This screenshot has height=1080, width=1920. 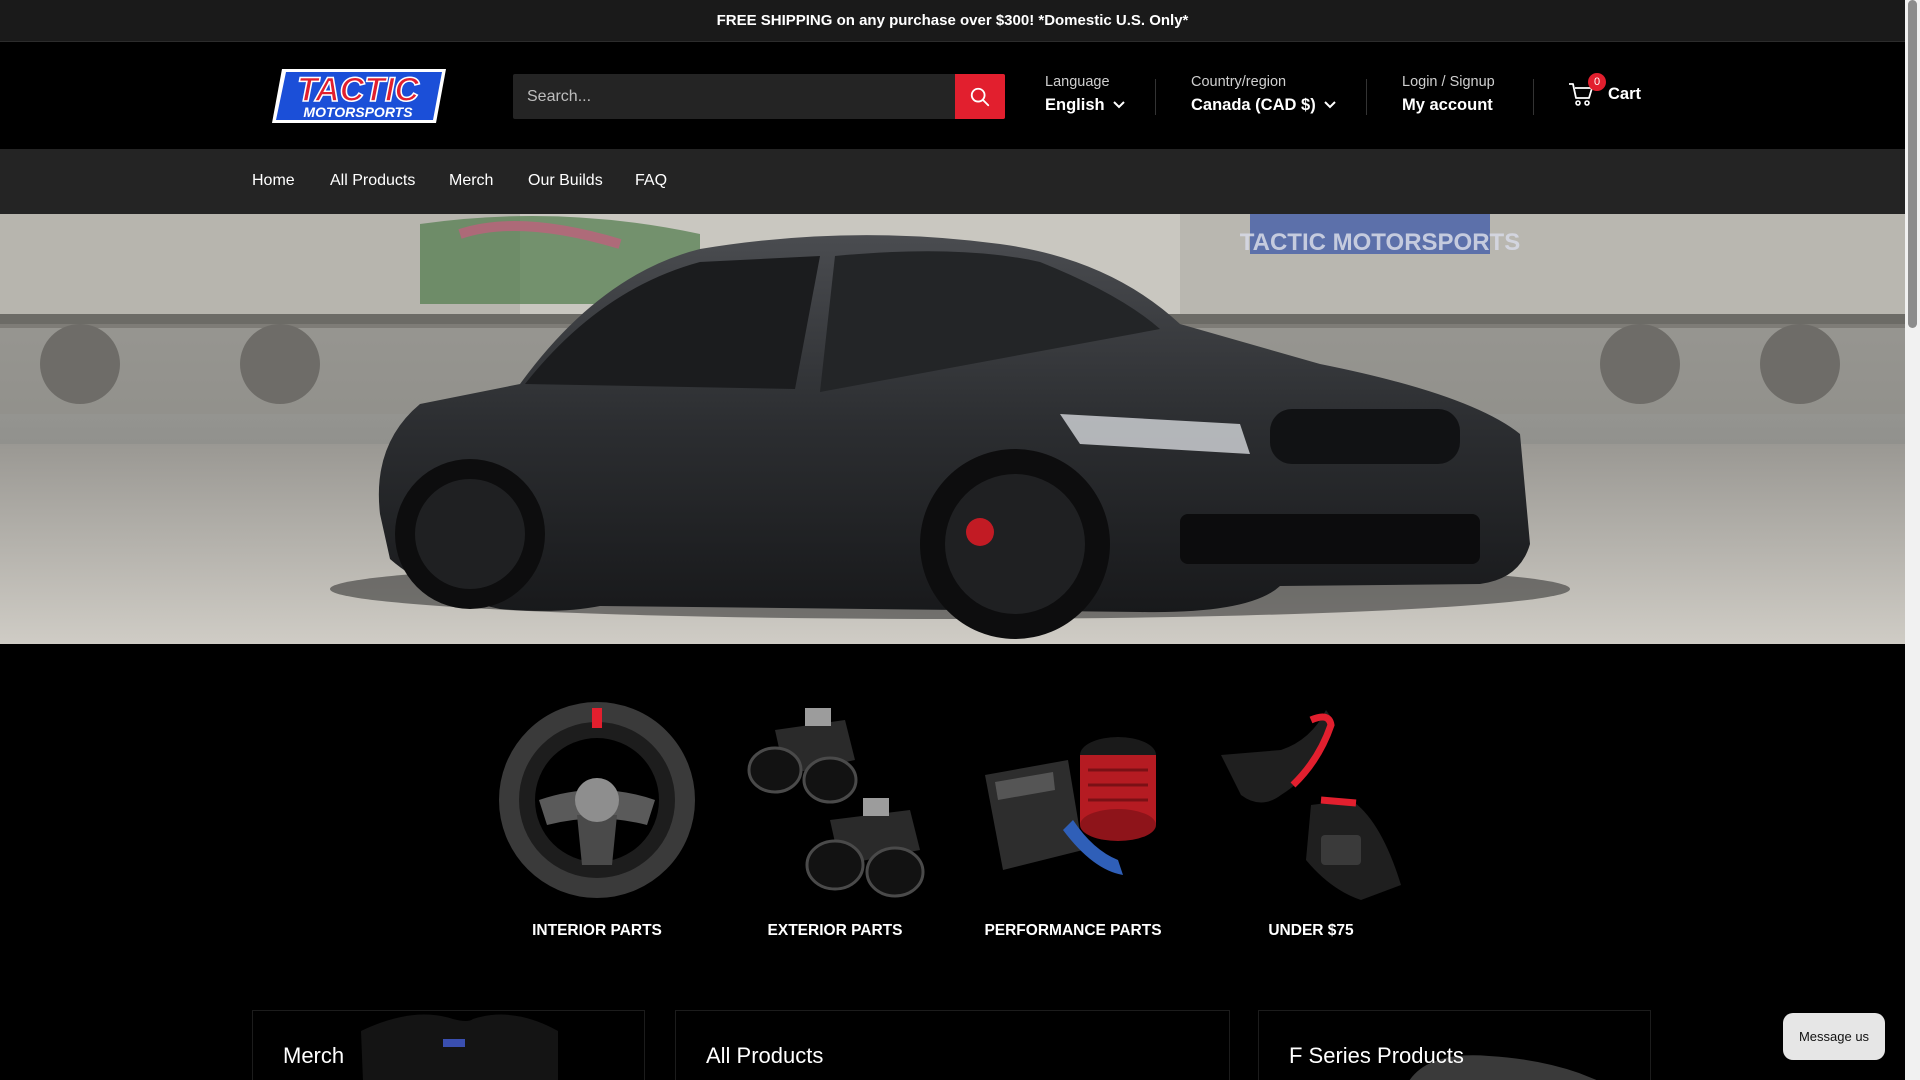 I want to click on paddle-shifters-icon, so click(x=1311, y=805).